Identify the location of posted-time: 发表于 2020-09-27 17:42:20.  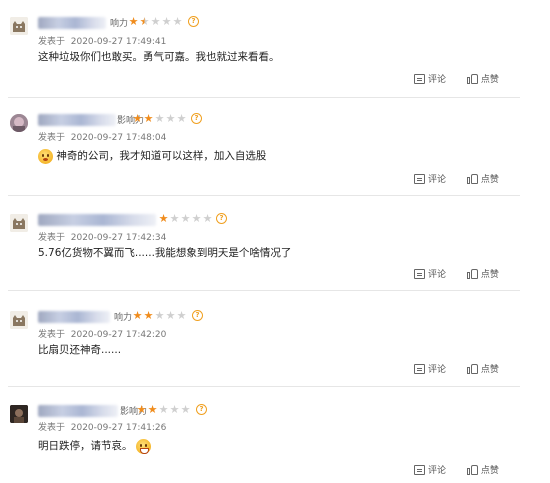
(102, 335).